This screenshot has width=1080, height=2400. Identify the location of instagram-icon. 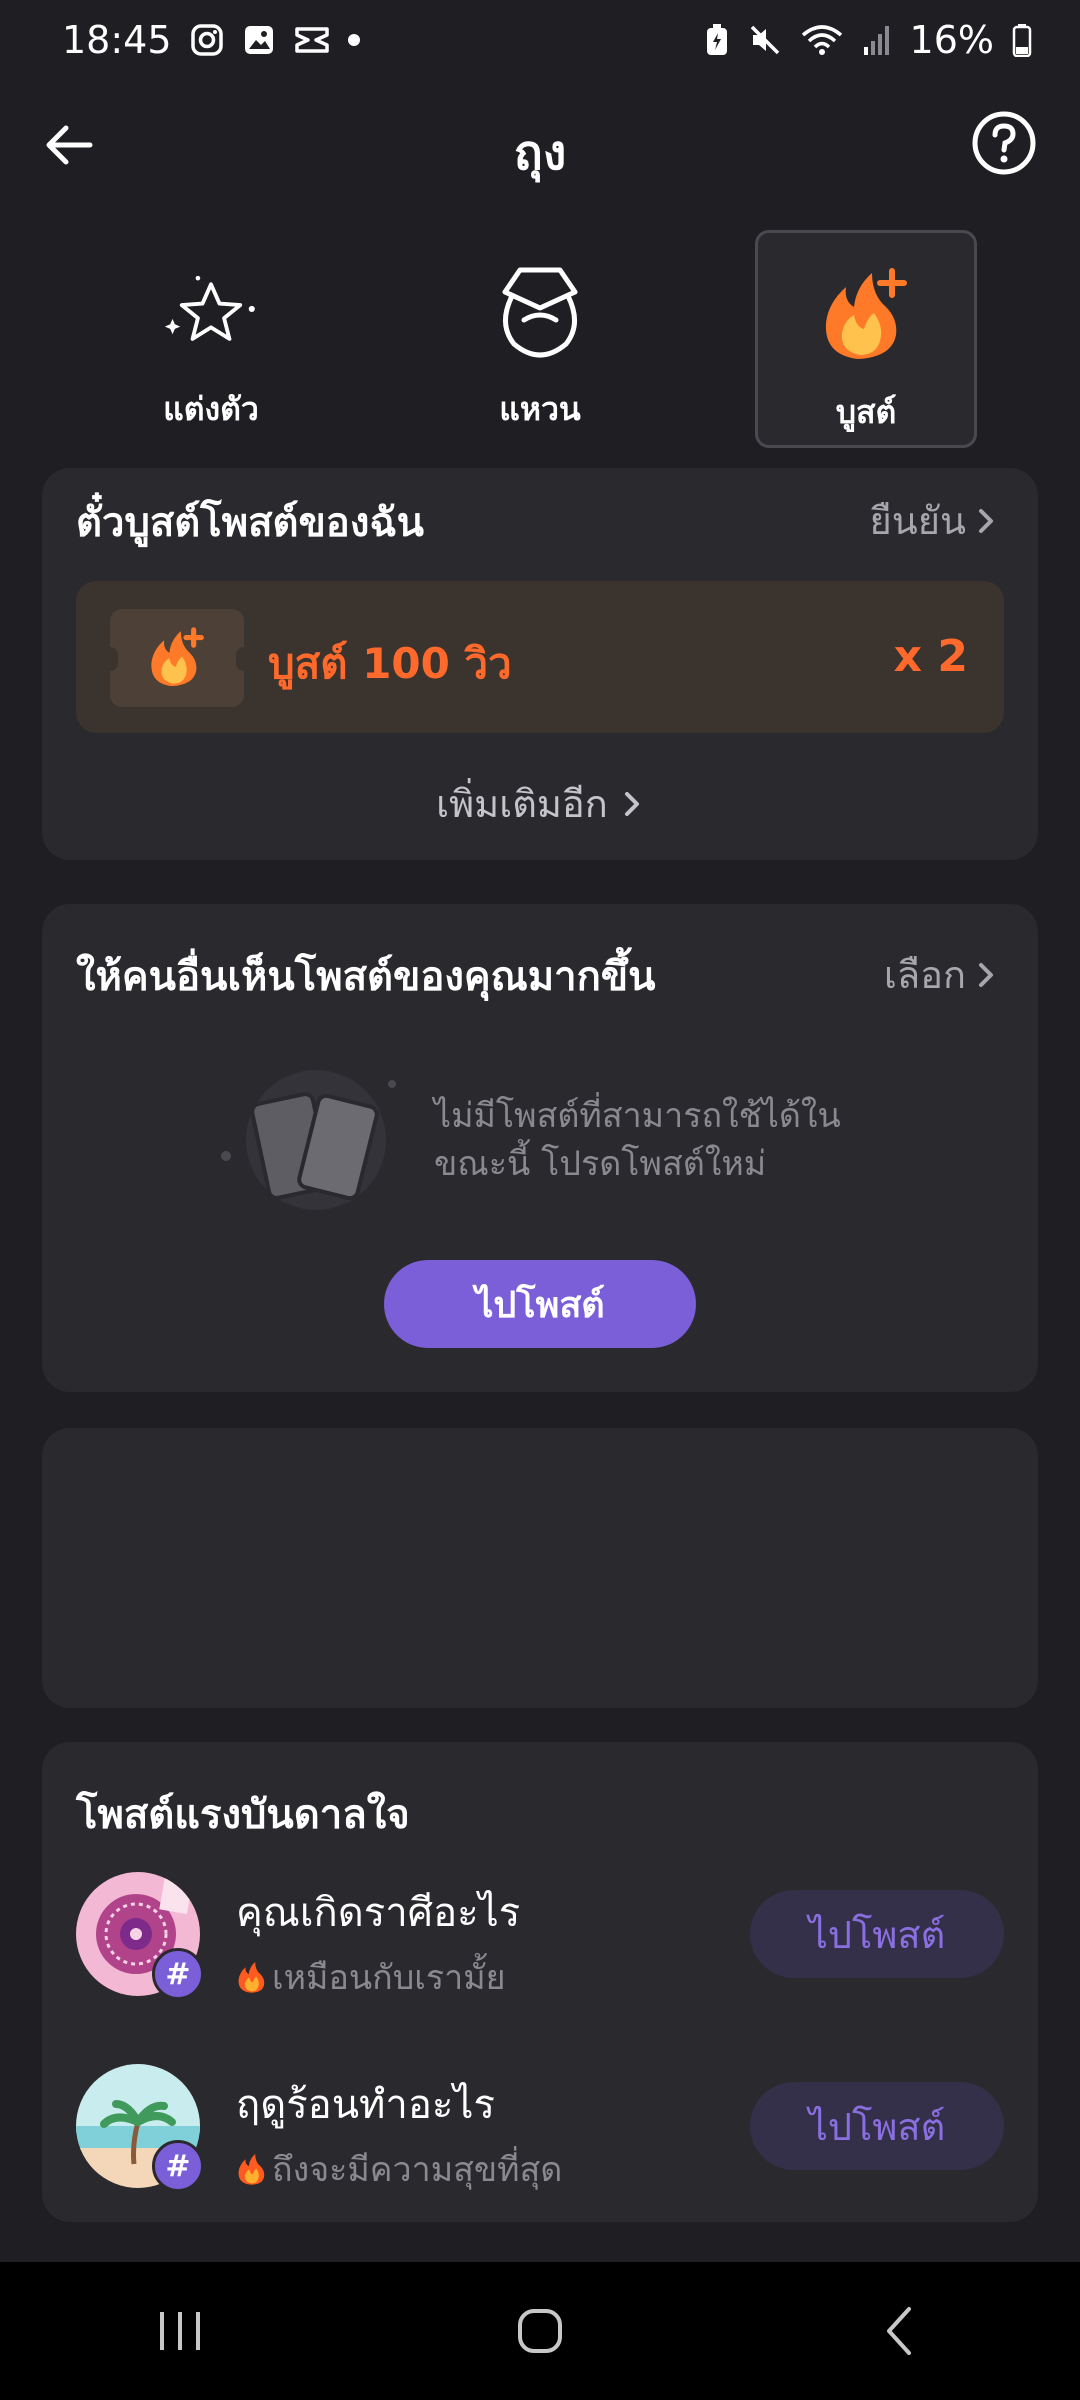
(207, 40).